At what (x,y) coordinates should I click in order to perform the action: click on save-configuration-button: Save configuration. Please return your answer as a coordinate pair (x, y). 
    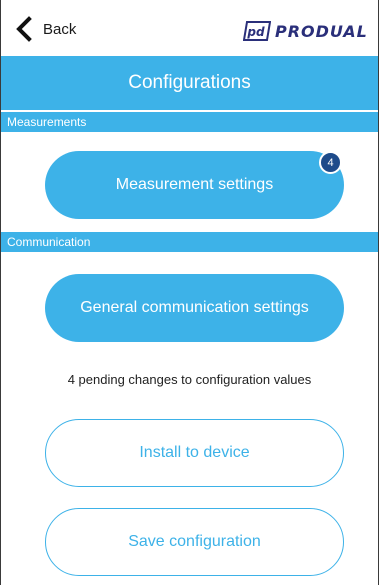
    Looking at the image, I should click on (194, 542).